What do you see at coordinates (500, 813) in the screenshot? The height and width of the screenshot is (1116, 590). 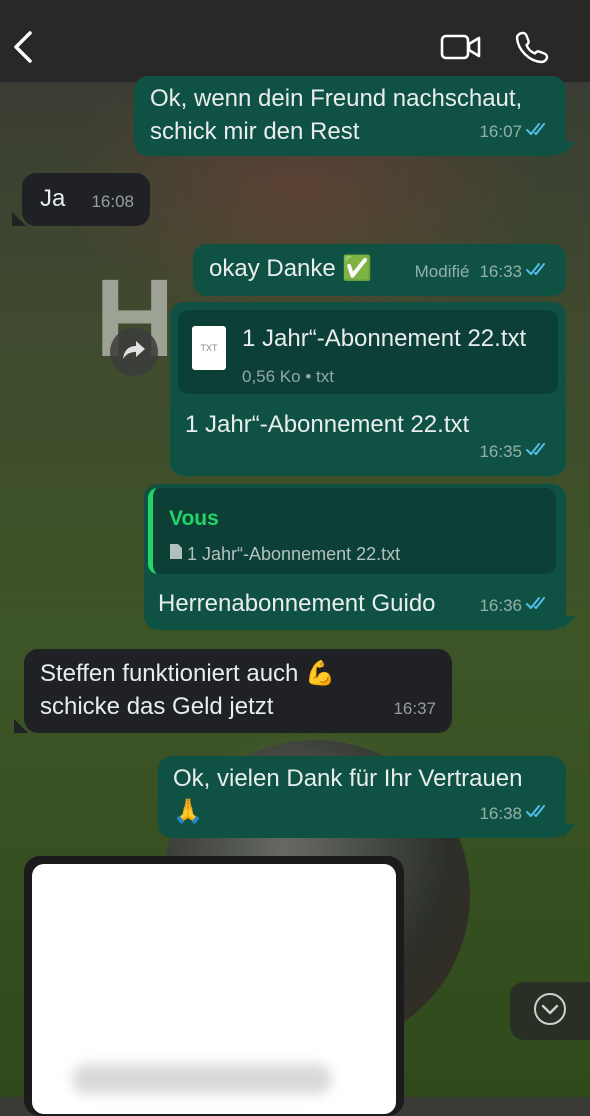 I see `message-time: 16:38` at bounding box center [500, 813].